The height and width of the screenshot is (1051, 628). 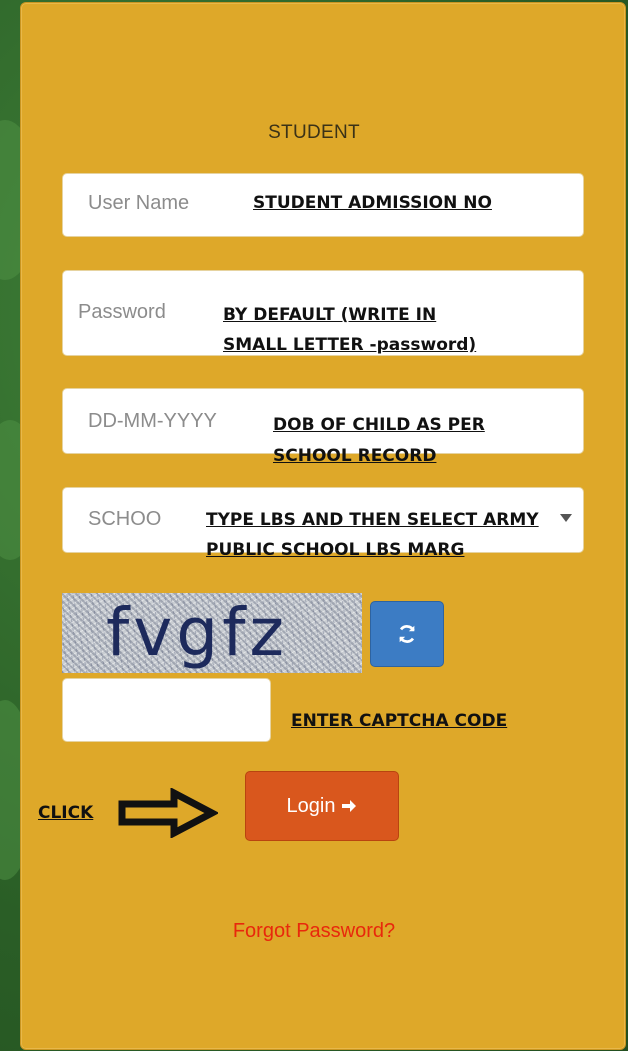 What do you see at coordinates (355, 456) in the screenshot?
I see `dob-note-line2: SCHOOL RECORD` at bounding box center [355, 456].